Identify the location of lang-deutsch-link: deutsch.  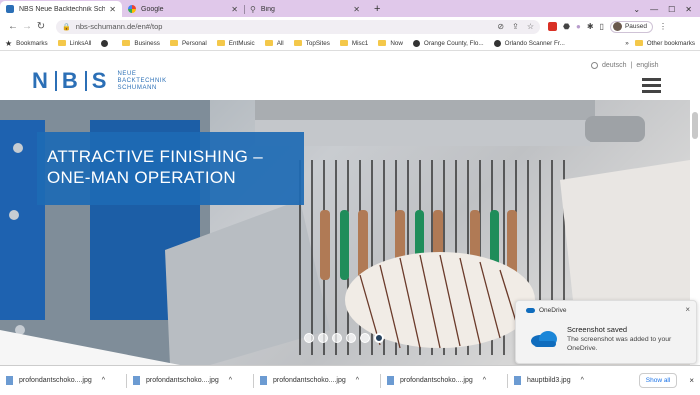
(614, 65).